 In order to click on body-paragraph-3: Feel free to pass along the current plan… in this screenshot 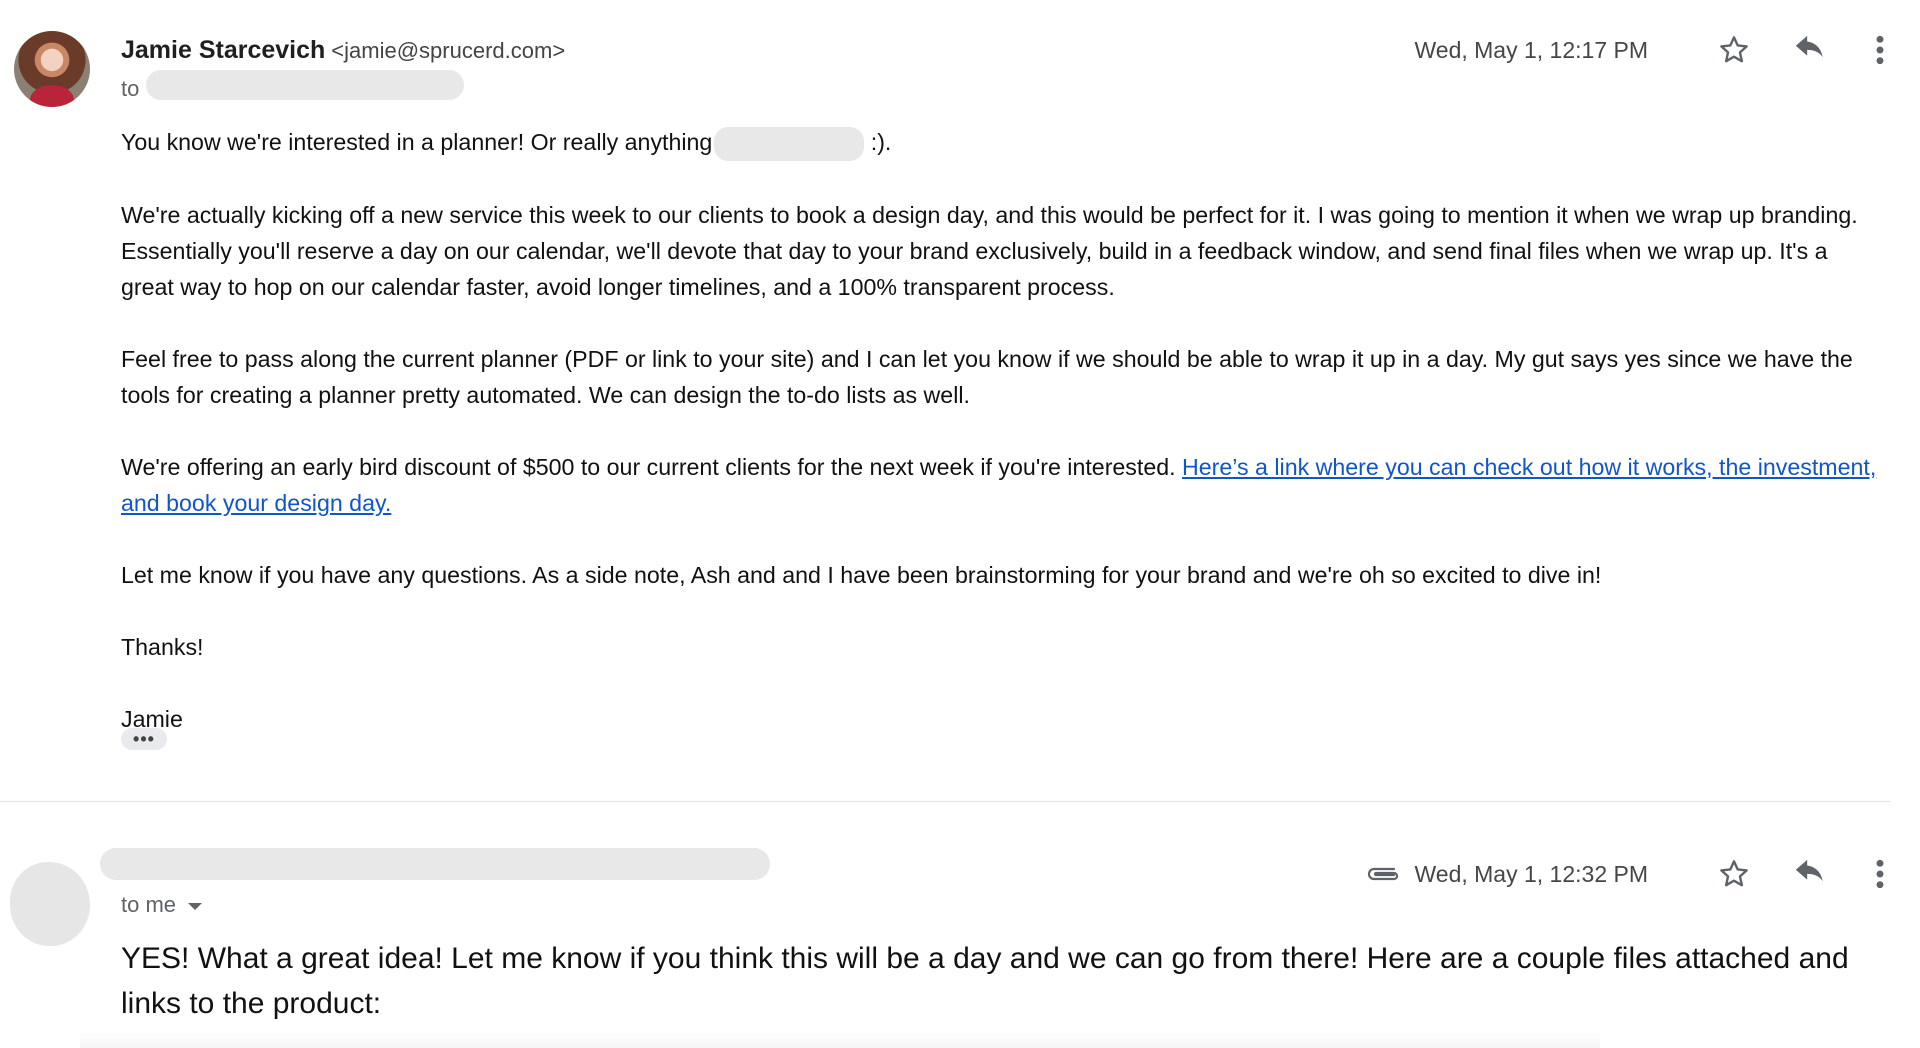, I will do `click(987, 376)`.